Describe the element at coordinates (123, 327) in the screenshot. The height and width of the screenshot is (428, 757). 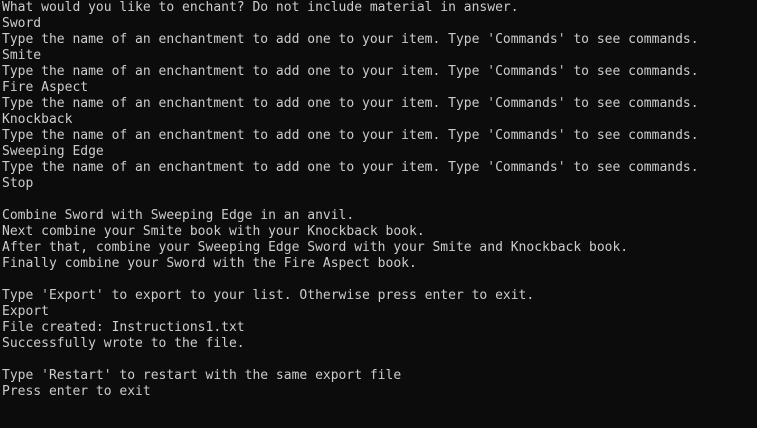
I see `console-line: File created: Instructions1.txt` at that location.